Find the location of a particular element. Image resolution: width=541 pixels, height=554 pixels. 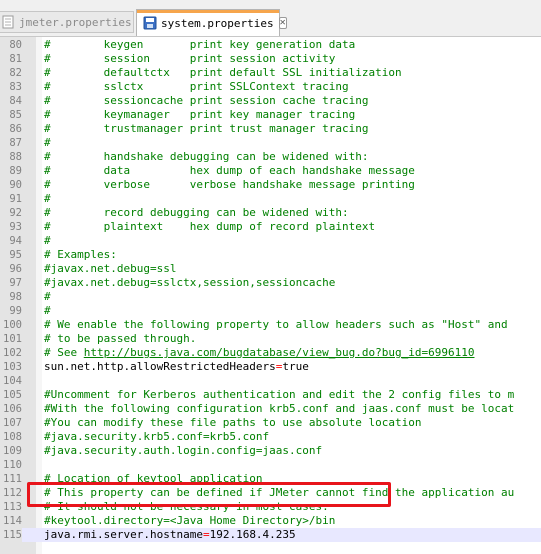

tab-label: jmeter.properties is located at coordinates (75, 22).